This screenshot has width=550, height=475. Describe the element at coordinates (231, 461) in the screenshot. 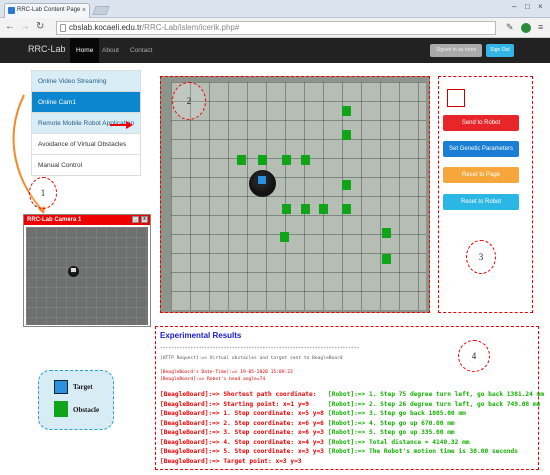

I see `beagleboard-line: [BeagleBoard]:=> Target point: x=3 y=3` at that location.